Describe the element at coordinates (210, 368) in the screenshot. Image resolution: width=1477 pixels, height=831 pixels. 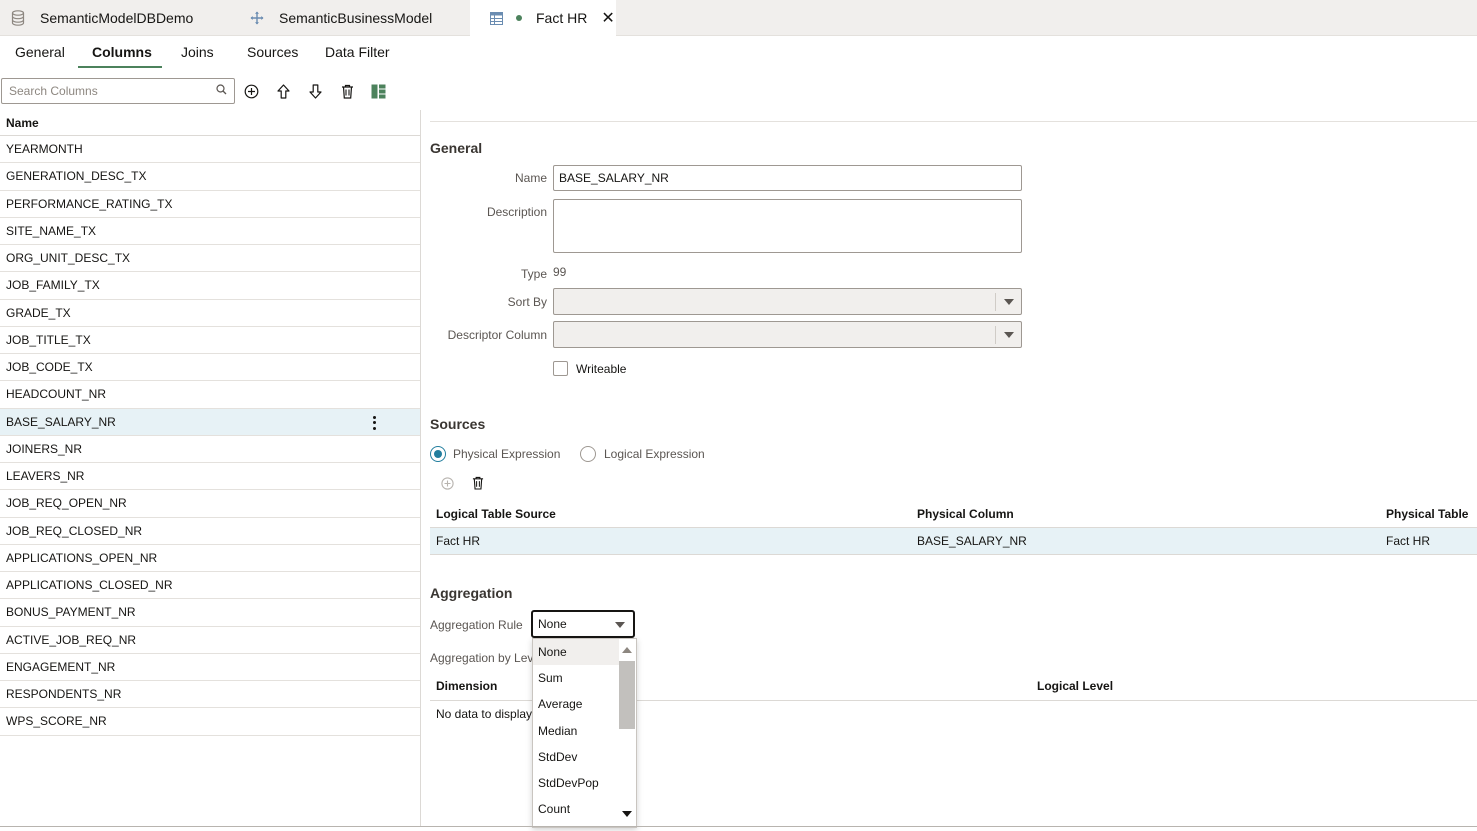
I see `list-item: JOB_CODE_TX` at that location.